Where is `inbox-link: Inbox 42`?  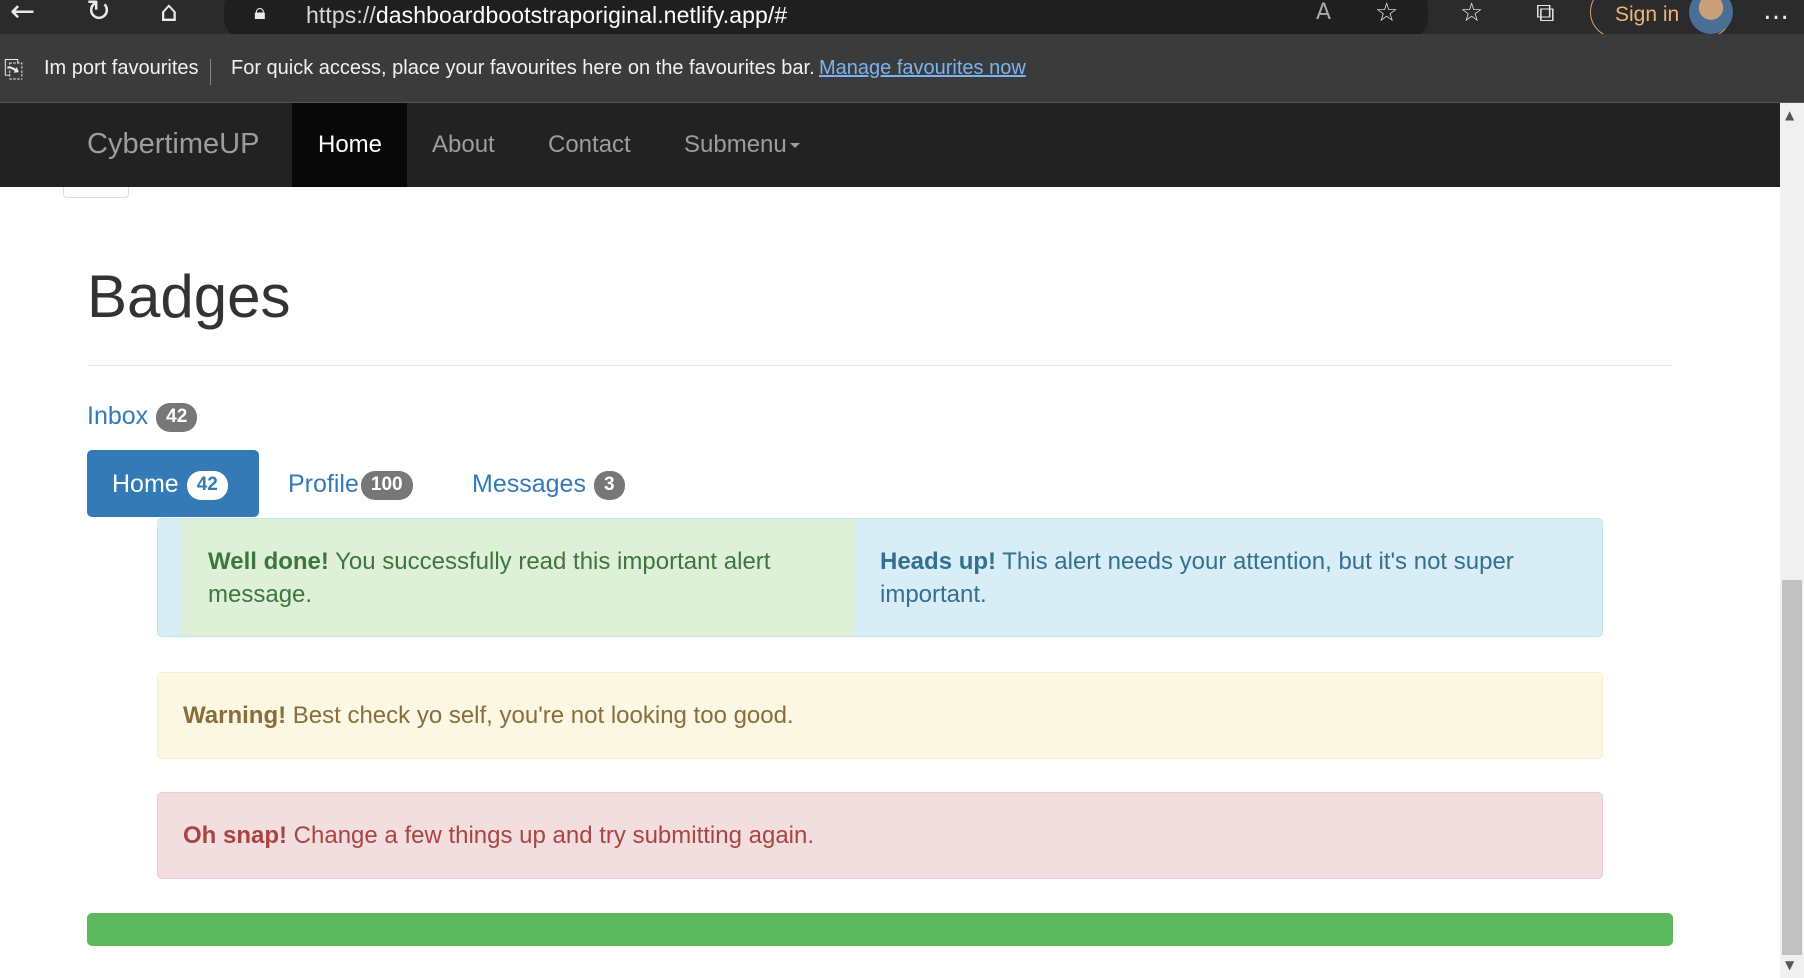 inbox-link: Inbox 42 is located at coordinates (142, 417).